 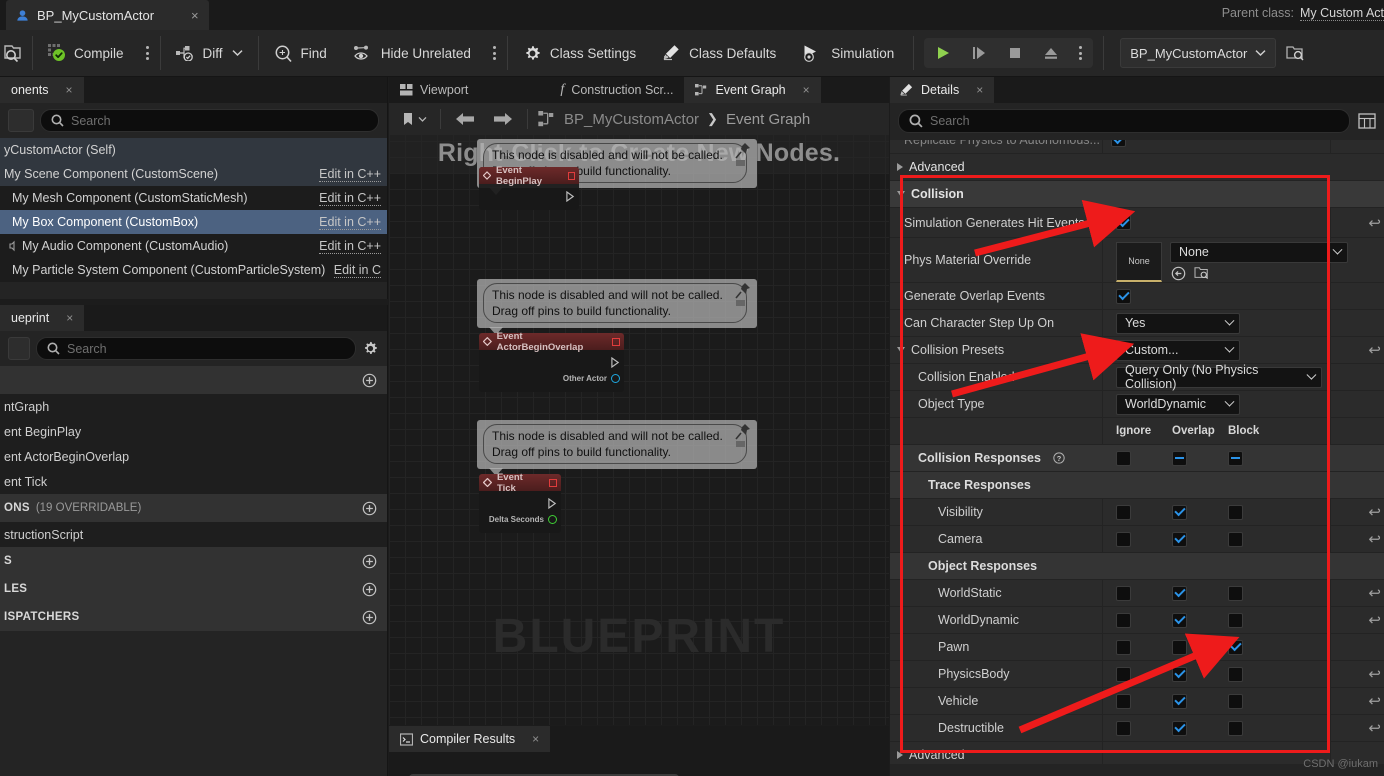 I want to click on bp-section-graphs, so click(x=193, y=380).